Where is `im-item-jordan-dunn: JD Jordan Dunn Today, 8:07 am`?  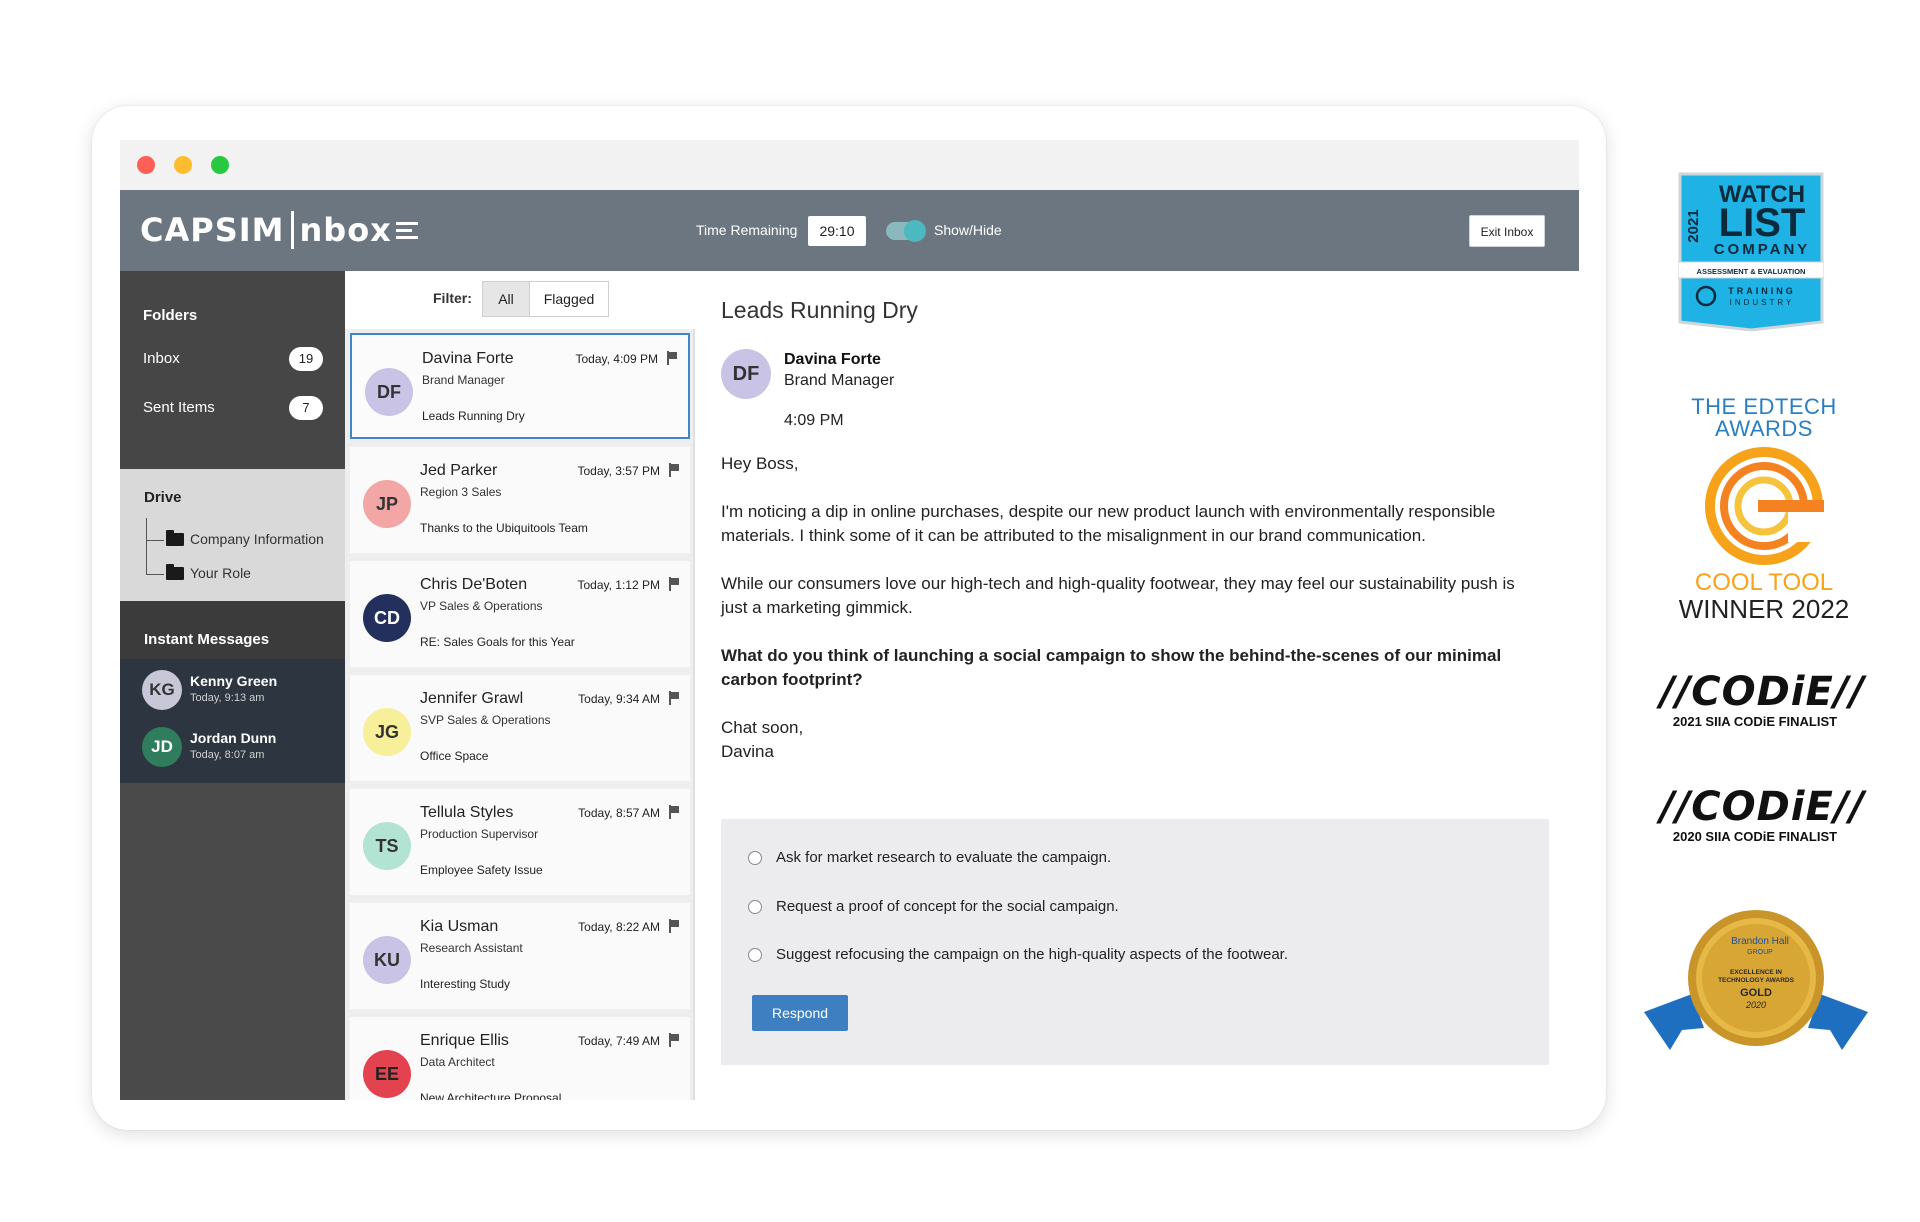 im-item-jordan-dunn: JD Jordan Dunn Today, 8:07 am is located at coordinates (242, 749).